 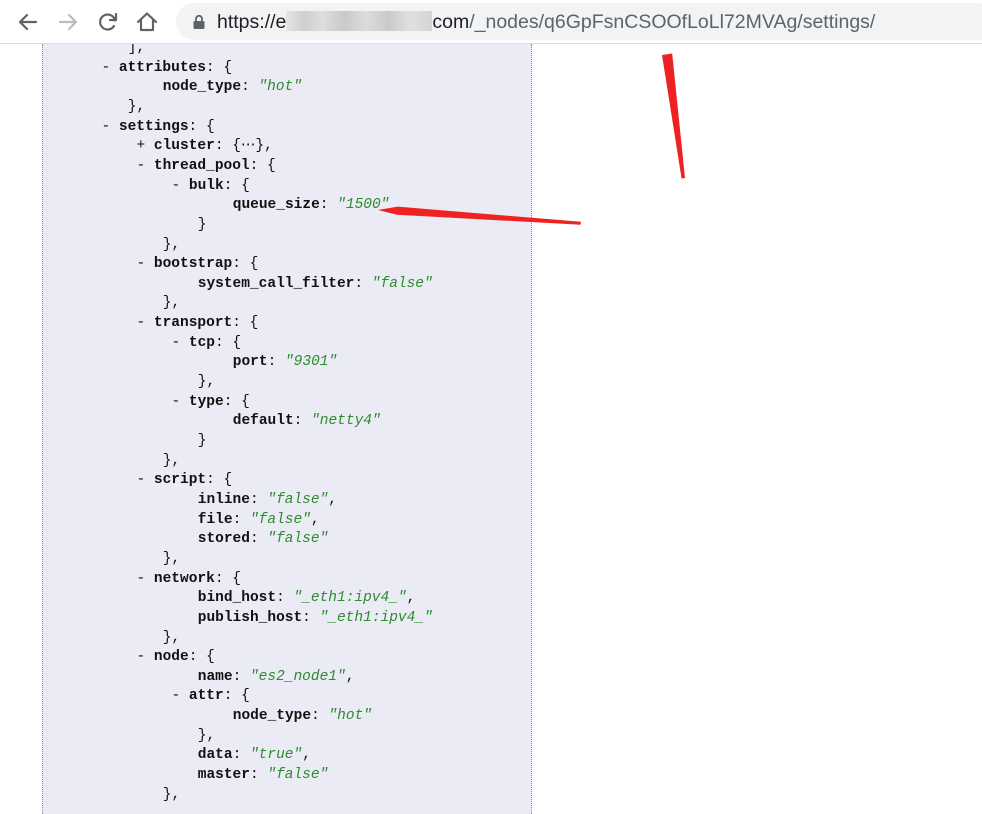 What do you see at coordinates (215, 755) in the screenshot?
I see `json-key: data` at bounding box center [215, 755].